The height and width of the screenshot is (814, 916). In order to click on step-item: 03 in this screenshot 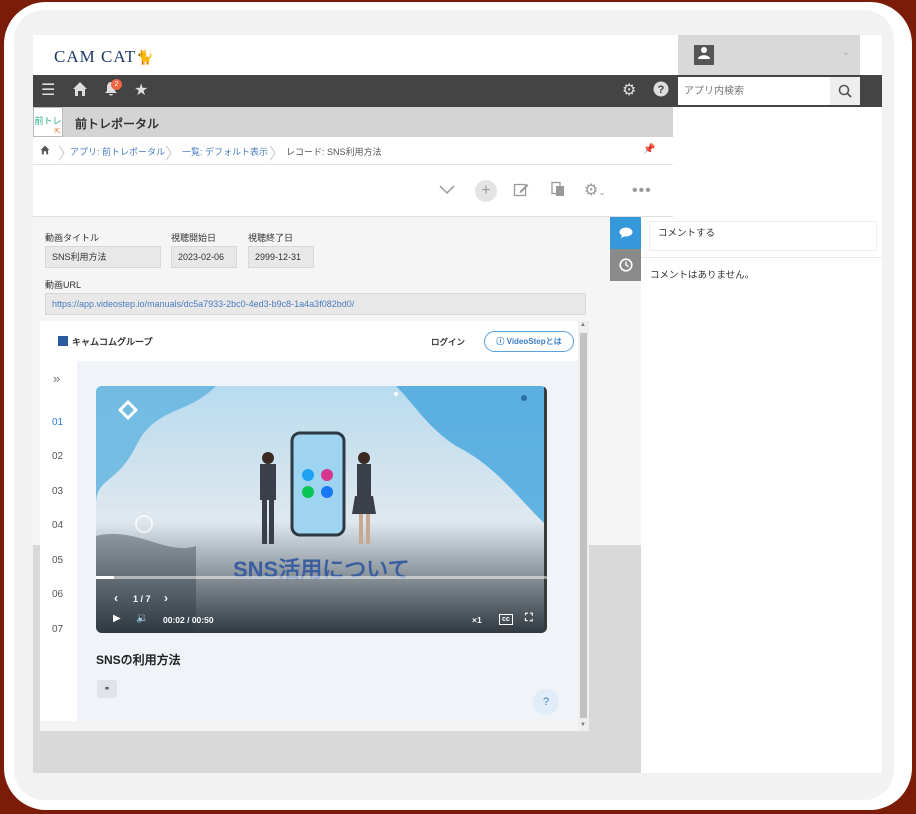, I will do `click(57, 491)`.